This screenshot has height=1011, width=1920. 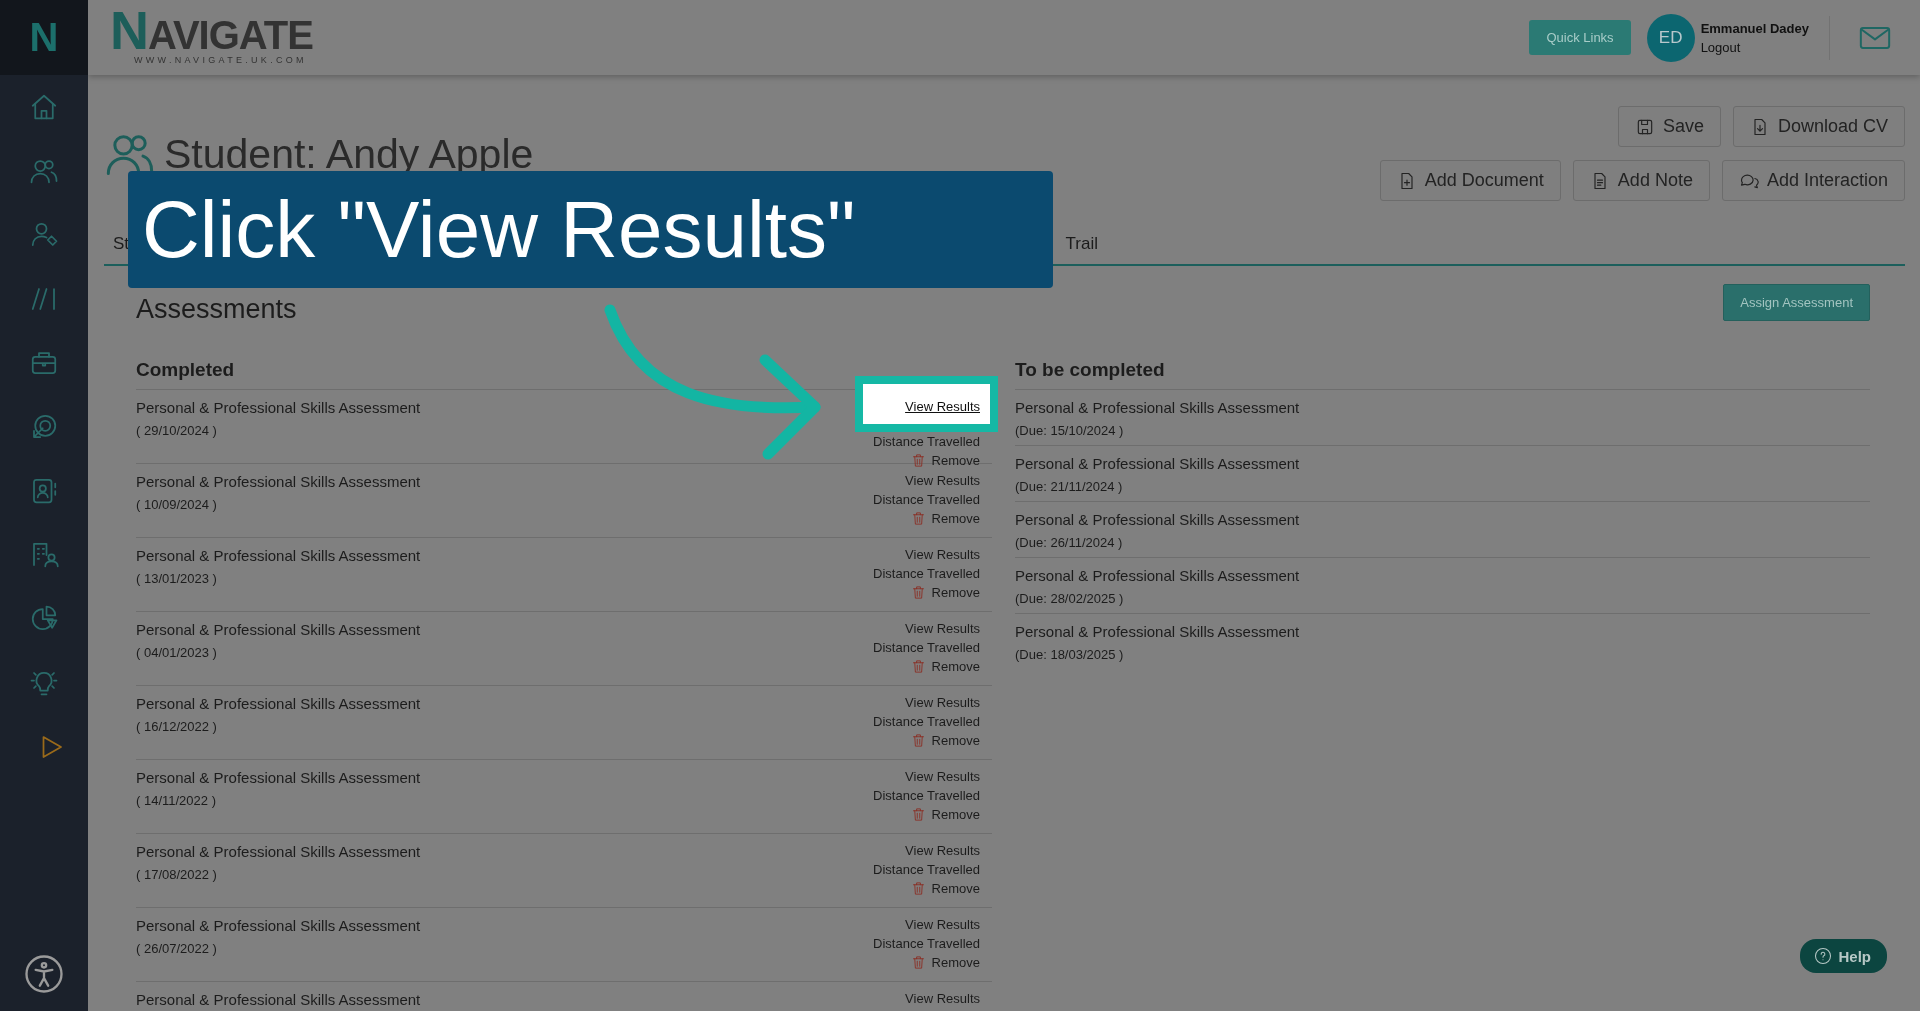 What do you see at coordinates (177, 504) in the screenshot?
I see `assessment-date: ( 10/09/2024 )` at bounding box center [177, 504].